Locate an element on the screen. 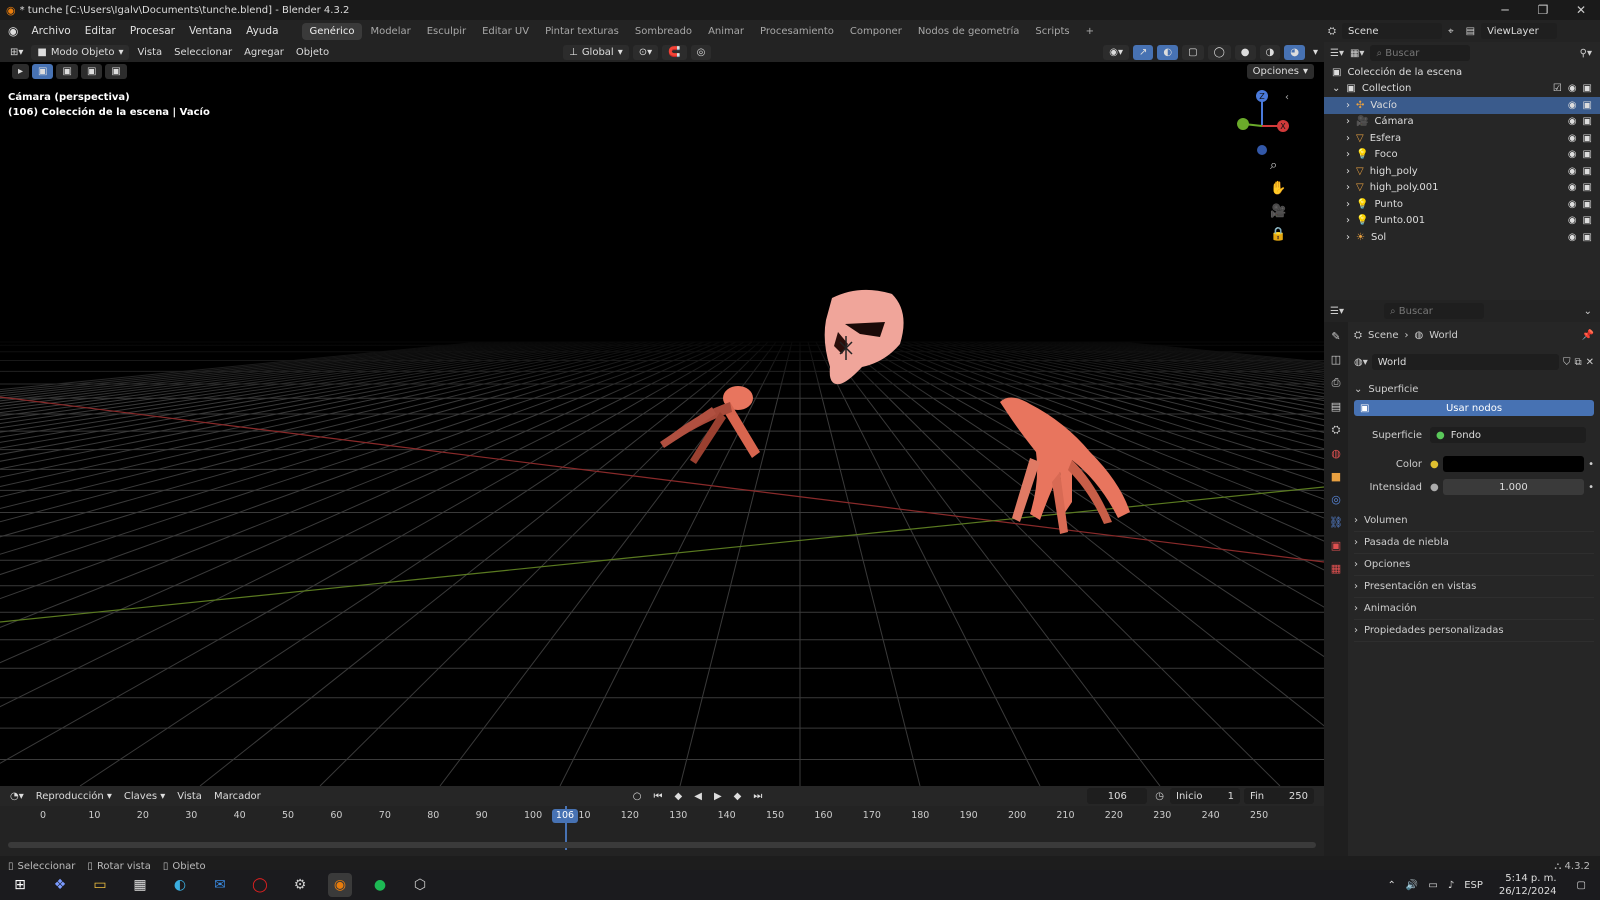 The width and height of the screenshot is (1600, 900). menu-reproduccion: Reproducción ▾ is located at coordinates (74, 796).